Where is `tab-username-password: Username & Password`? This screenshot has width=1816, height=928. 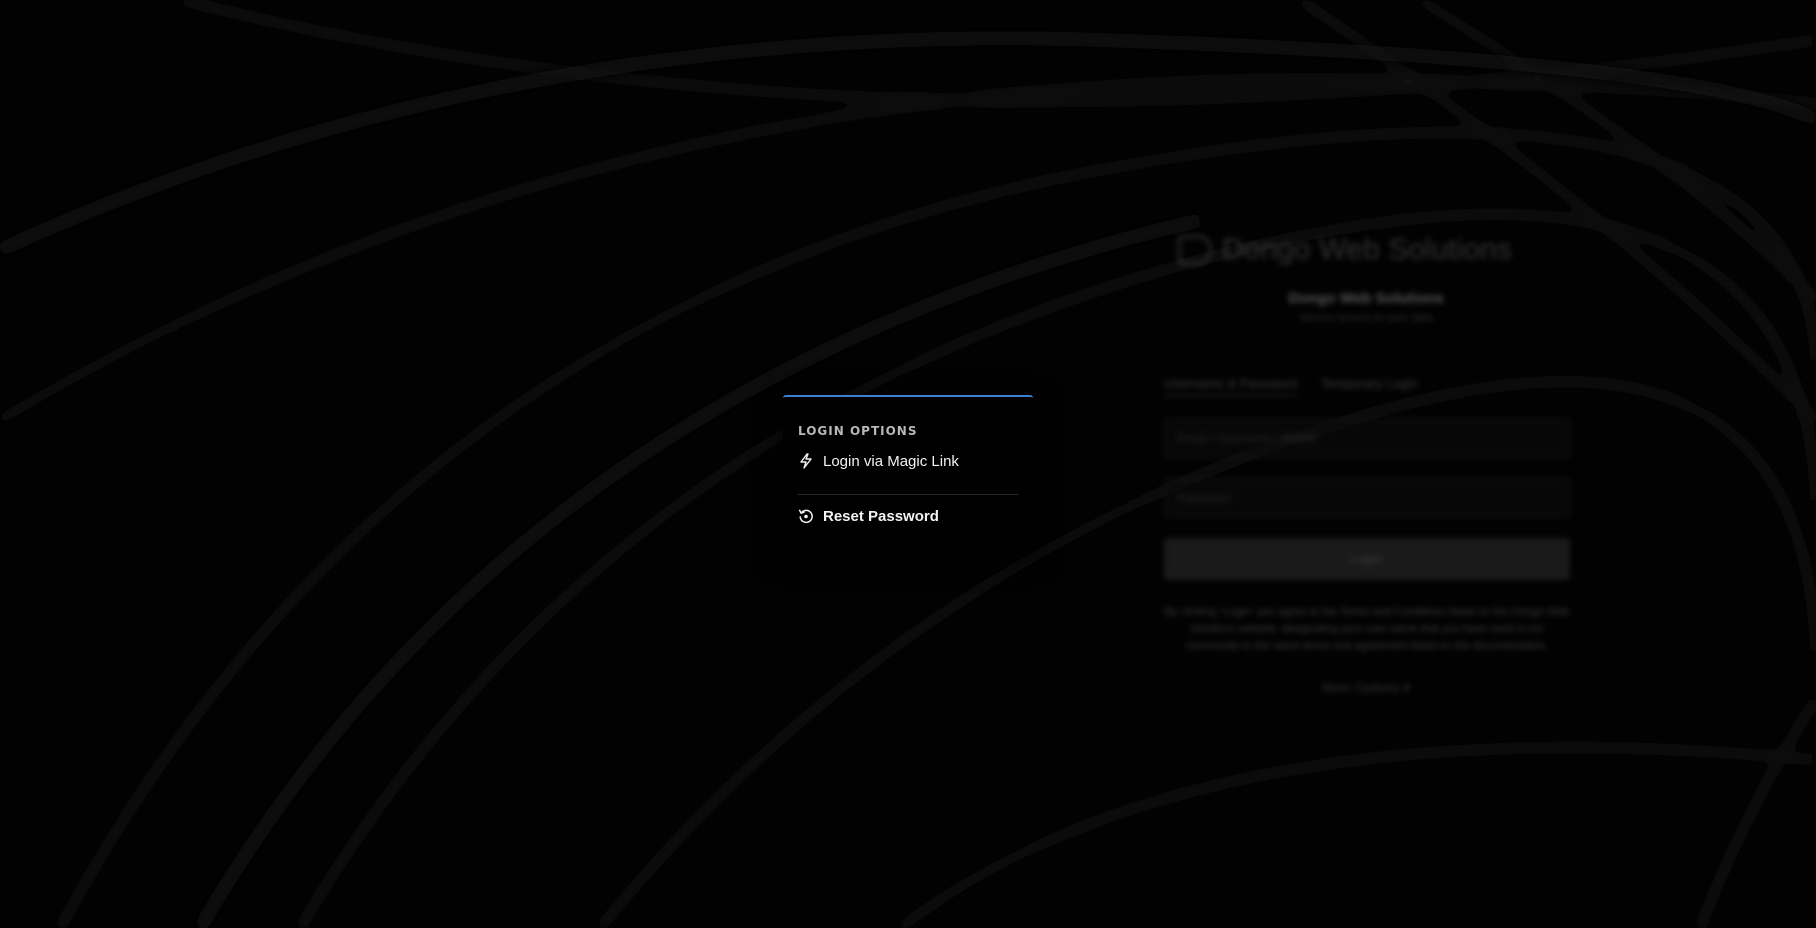
tab-username-password: Username & Password is located at coordinates (1230, 386).